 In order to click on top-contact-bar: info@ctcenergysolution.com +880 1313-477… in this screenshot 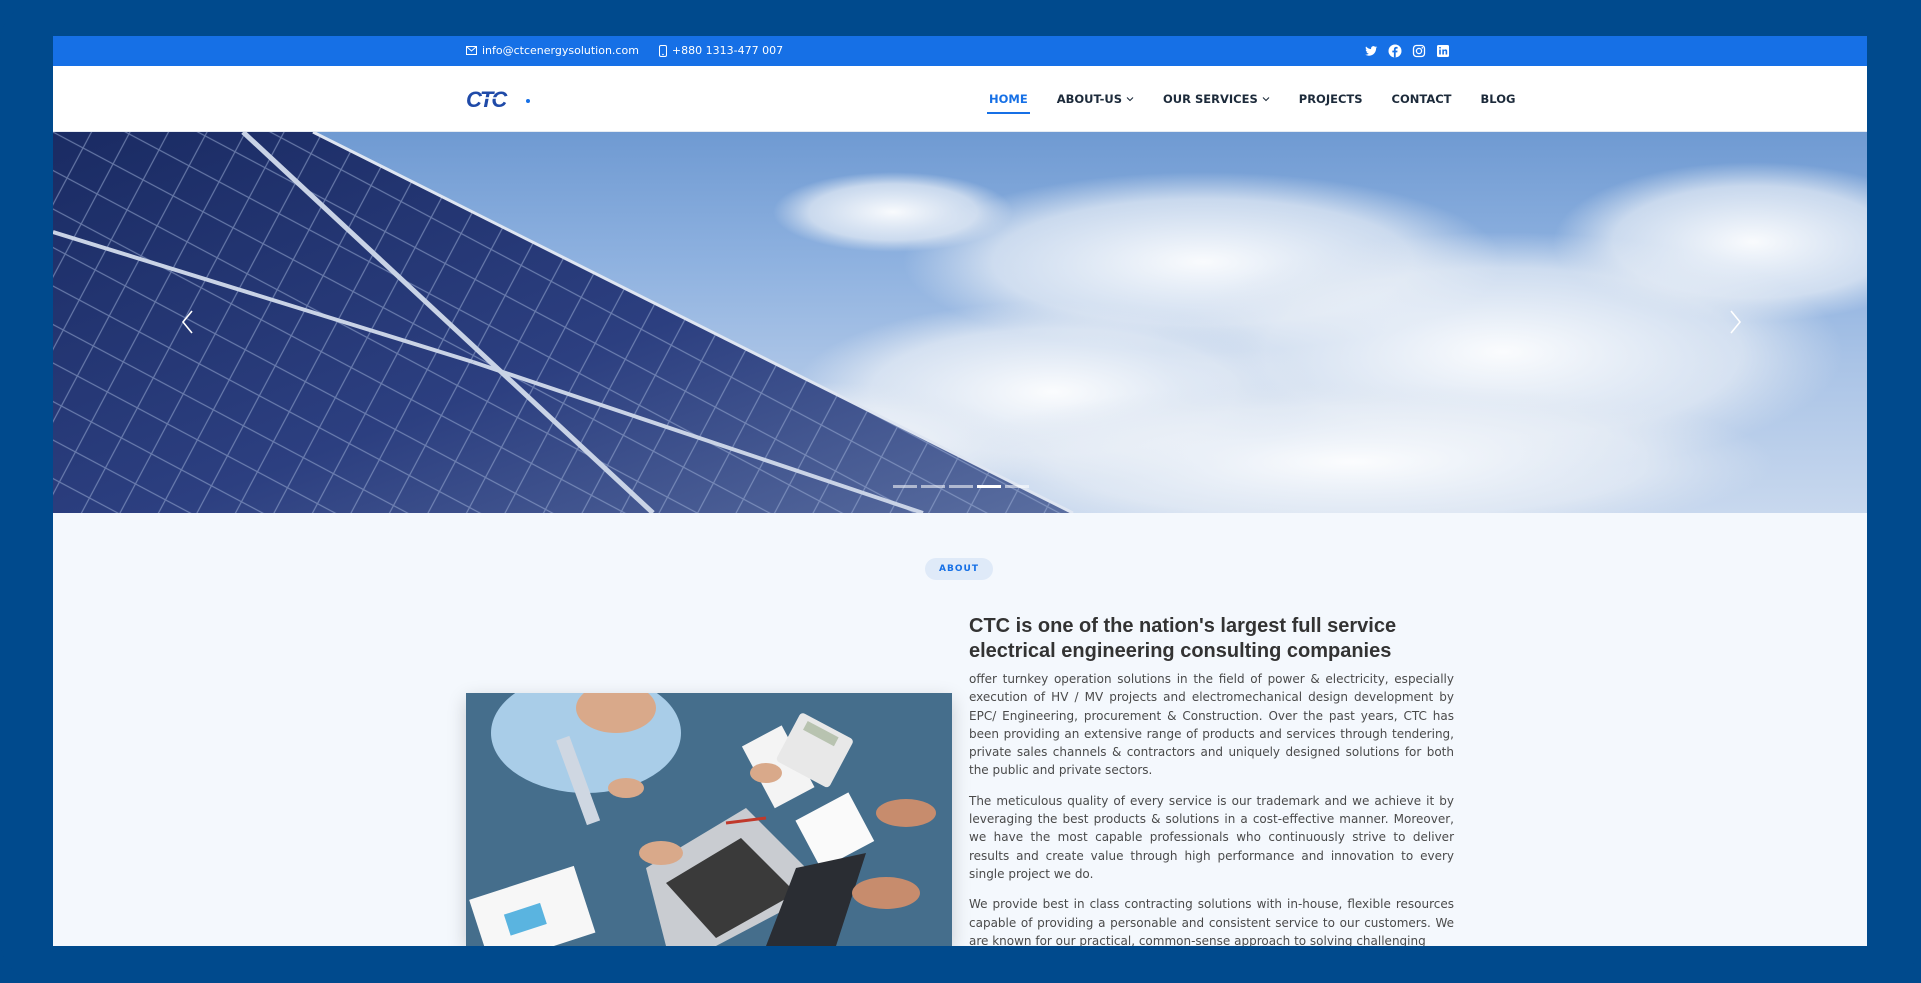, I will do `click(960, 51)`.